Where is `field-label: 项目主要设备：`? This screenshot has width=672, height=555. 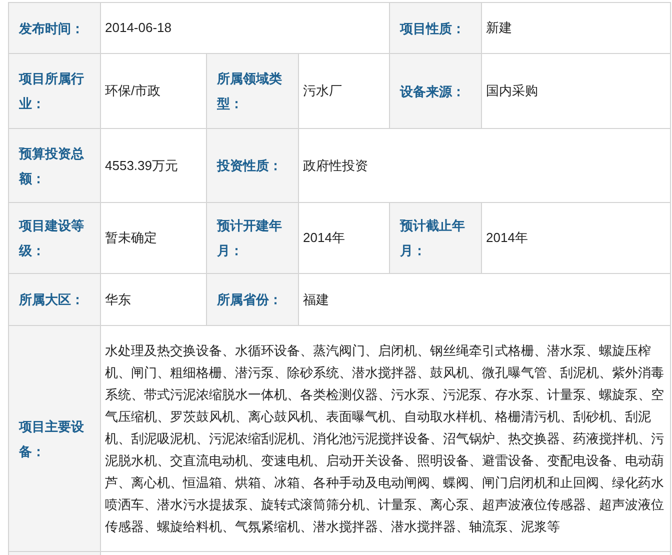 field-label: 项目主要设备： is located at coordinates (51, 438).